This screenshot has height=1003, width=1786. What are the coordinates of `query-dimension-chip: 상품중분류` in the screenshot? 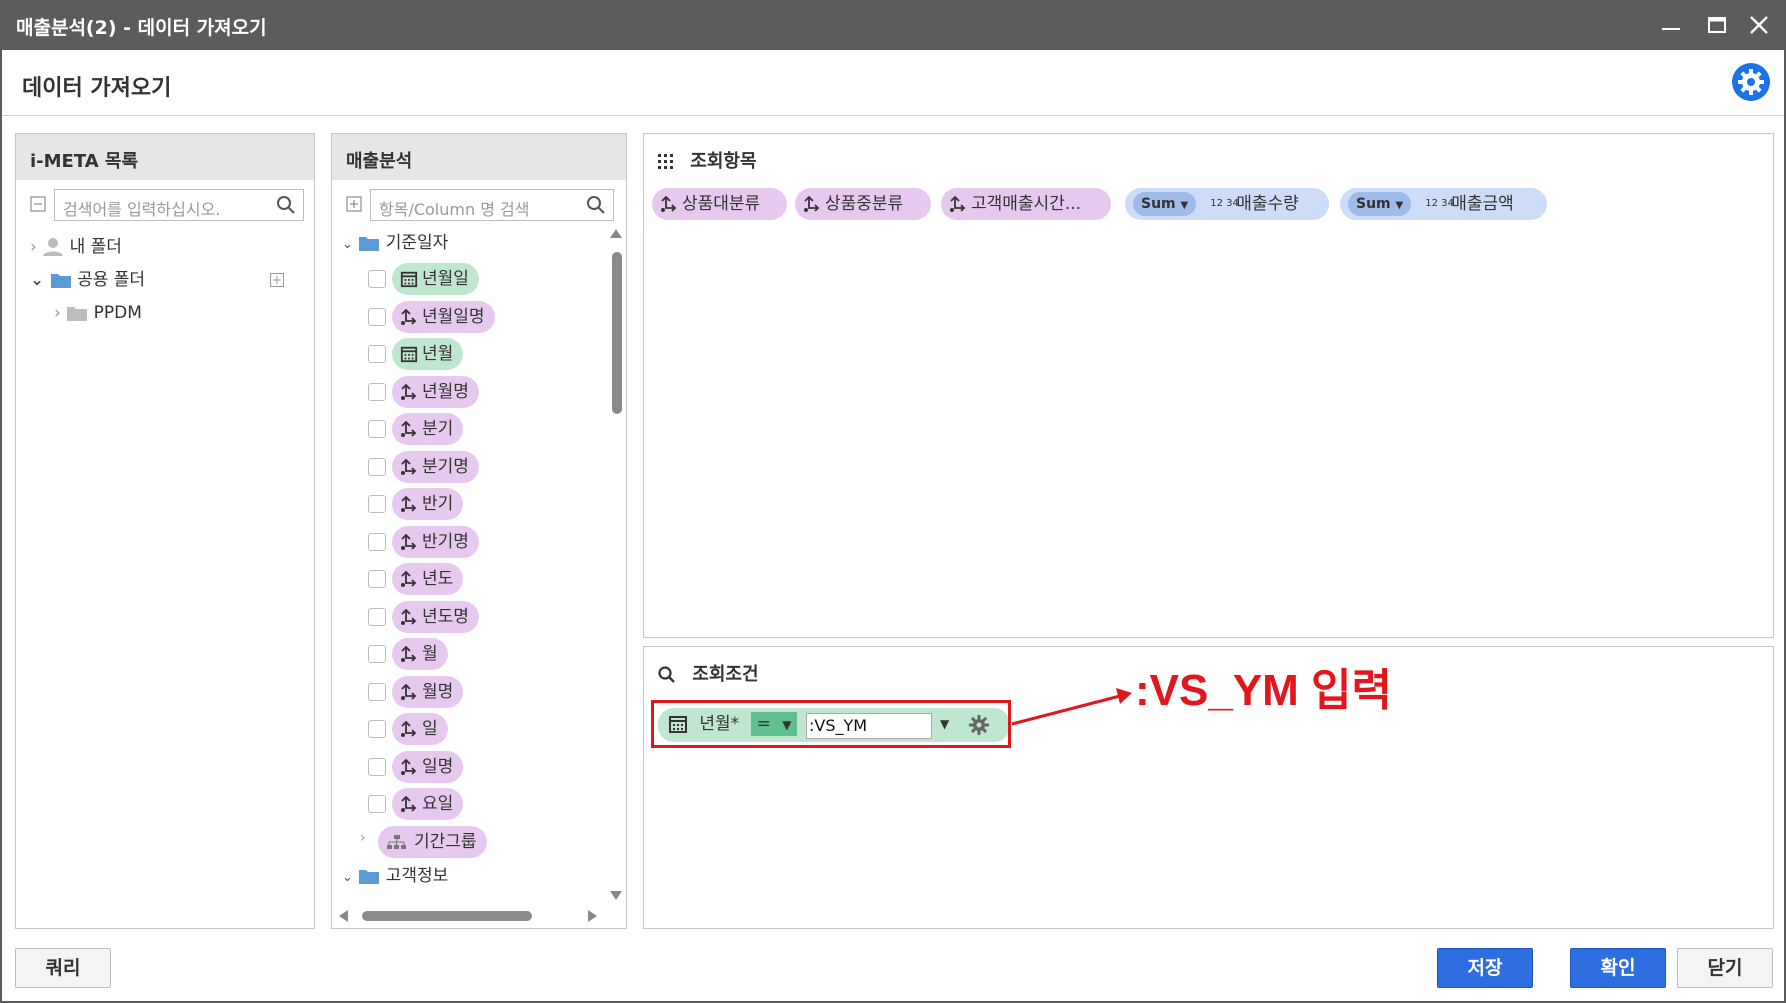 It's located at (863, 204).